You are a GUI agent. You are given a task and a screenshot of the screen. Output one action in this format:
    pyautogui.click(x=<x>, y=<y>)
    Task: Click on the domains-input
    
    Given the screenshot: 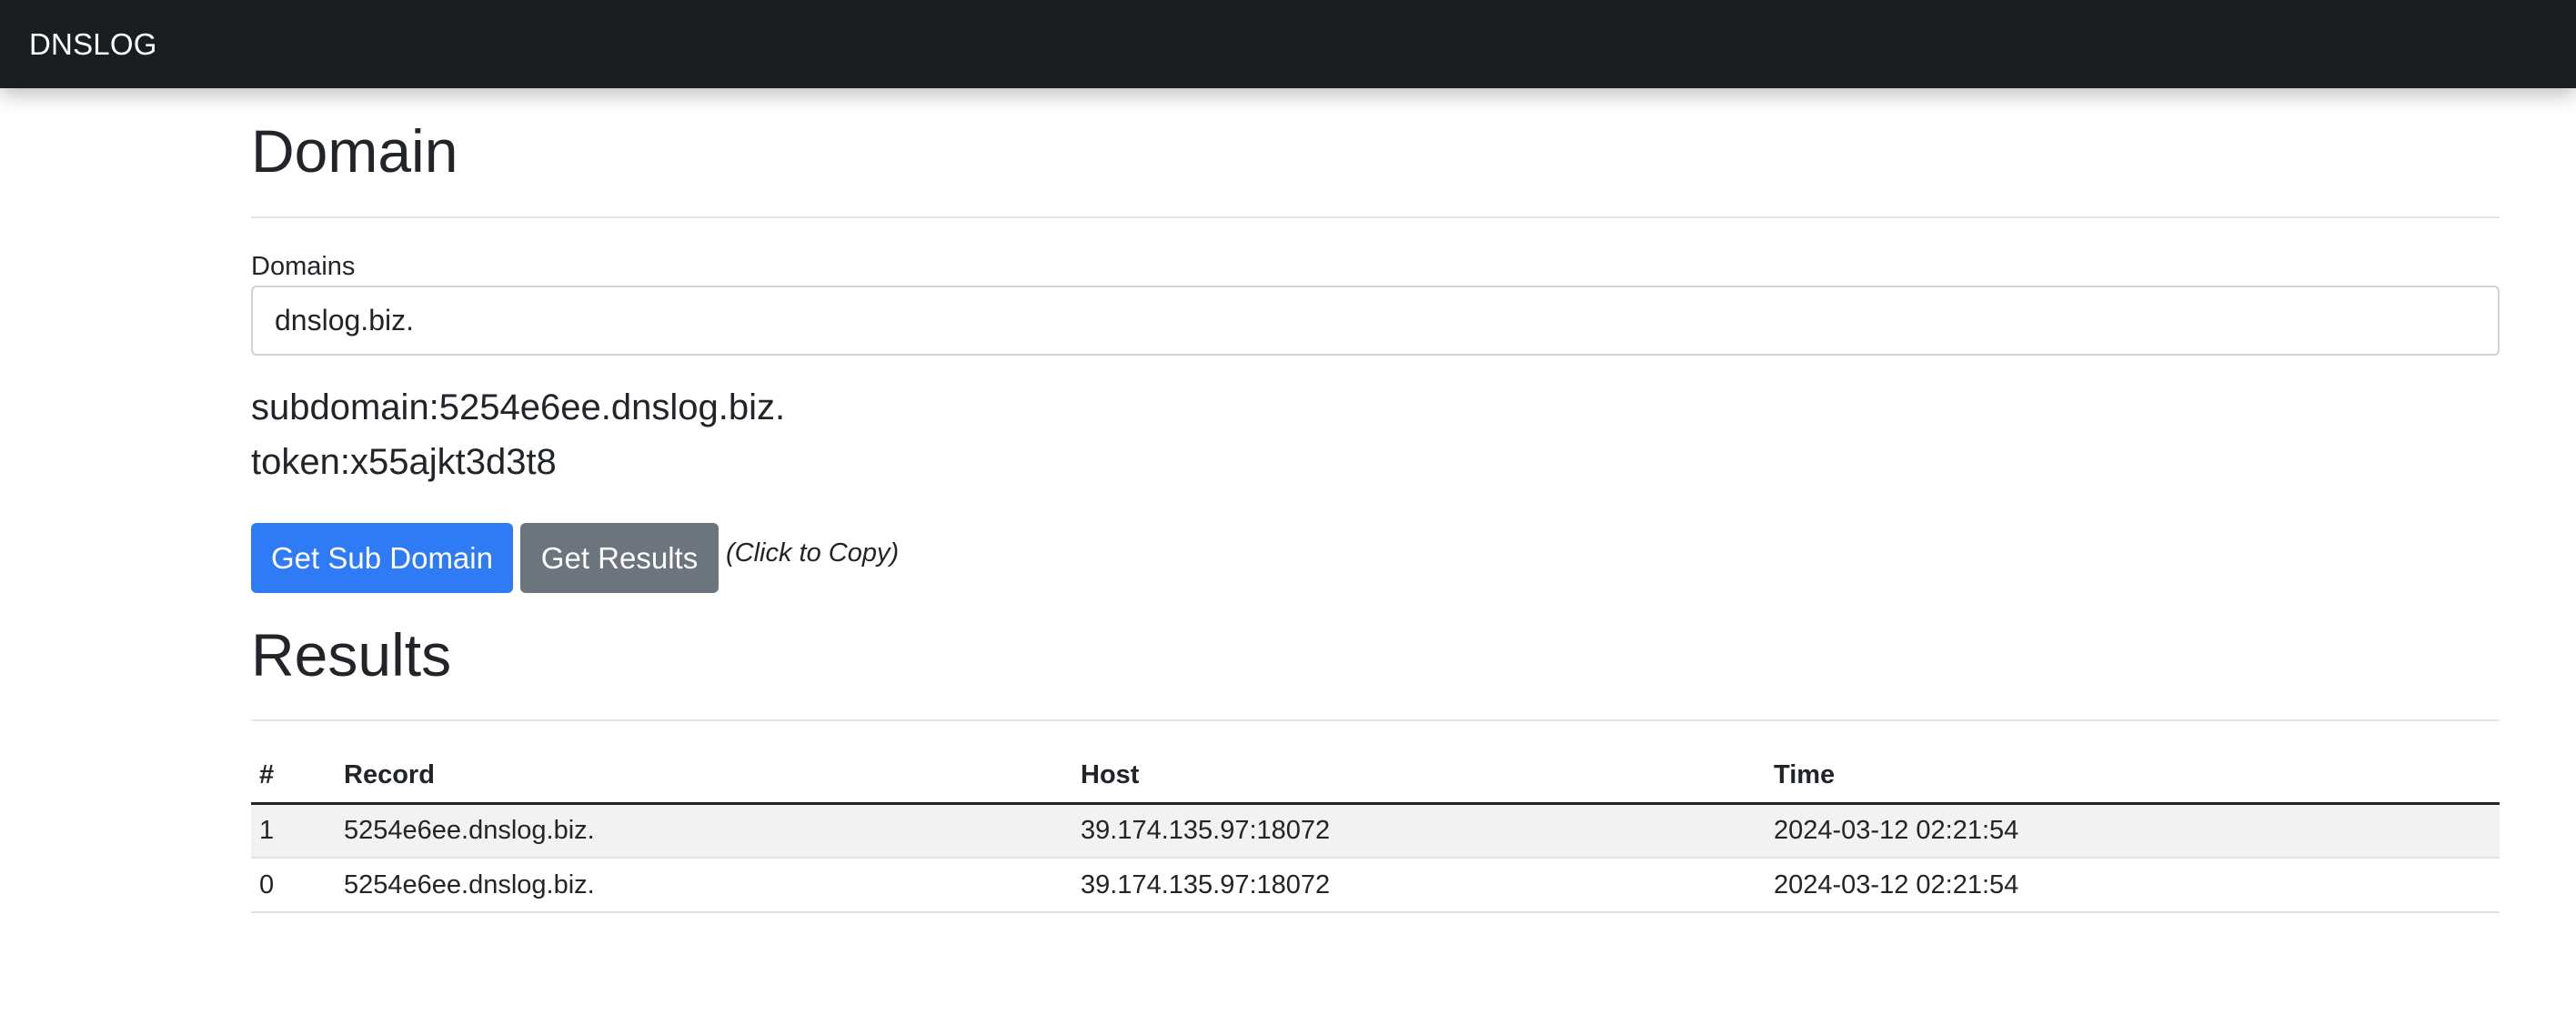 What is the action you would take?
    pyautogui.click(x=1375, y=321)
    